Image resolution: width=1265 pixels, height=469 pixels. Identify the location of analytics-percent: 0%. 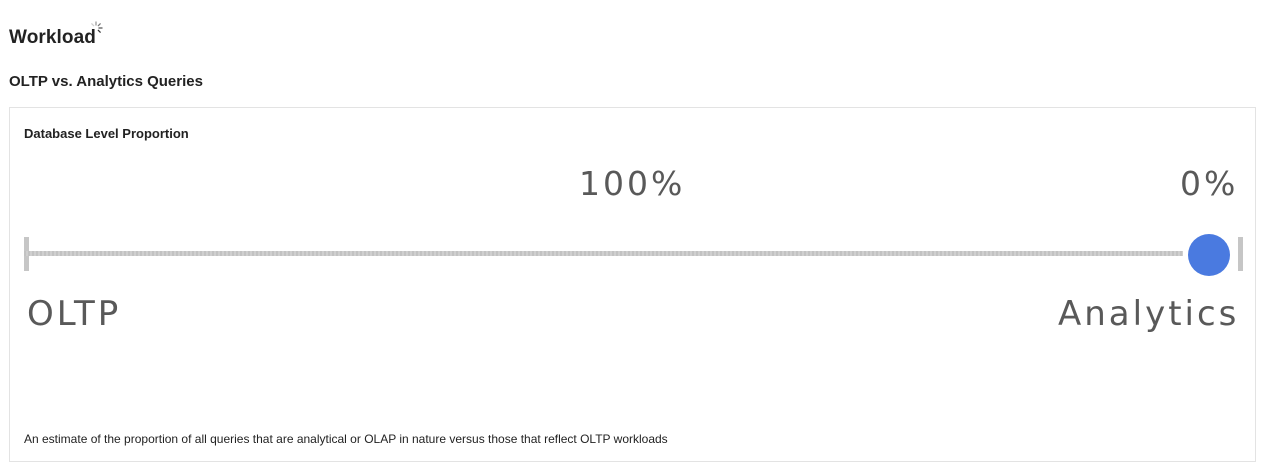
(1209, 183).